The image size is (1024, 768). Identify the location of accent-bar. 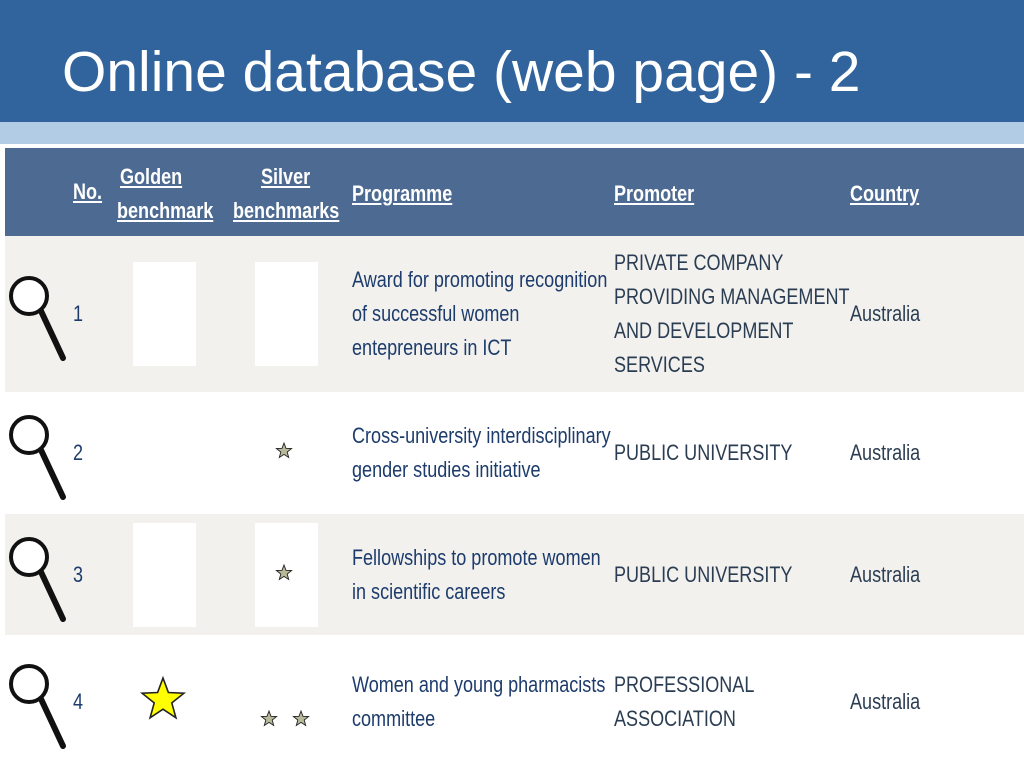
(512, 133).